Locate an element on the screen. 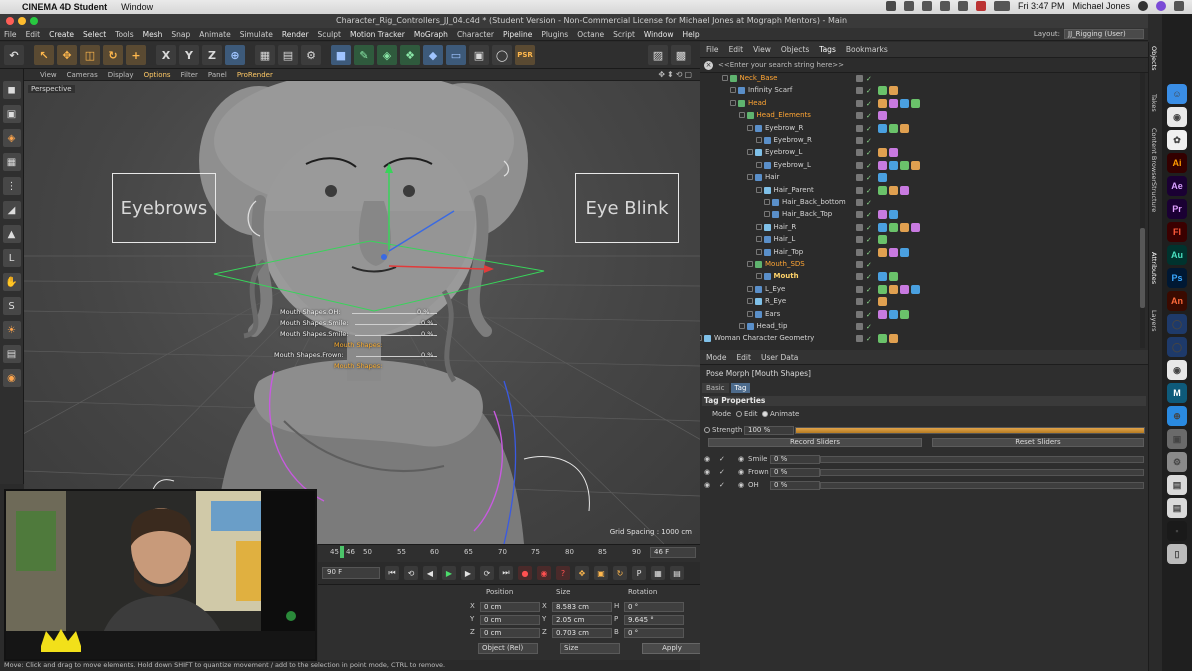 The image size is (1192, 671). Flash-icon: Fl is located at coordinates (1177, 232).